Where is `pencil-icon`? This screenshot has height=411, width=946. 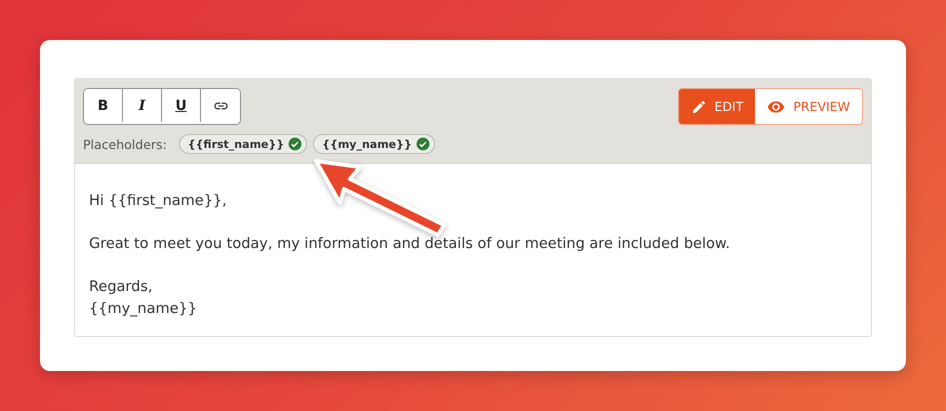 pencil-icon is located at coordinates (698, 106).